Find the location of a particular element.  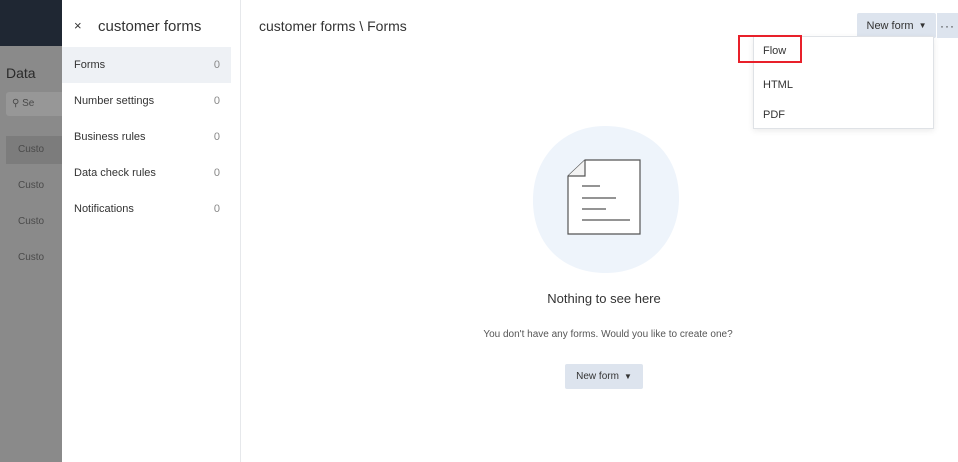

nav-item-notifications: Notifications 0 is located at coordinates (146, 209).